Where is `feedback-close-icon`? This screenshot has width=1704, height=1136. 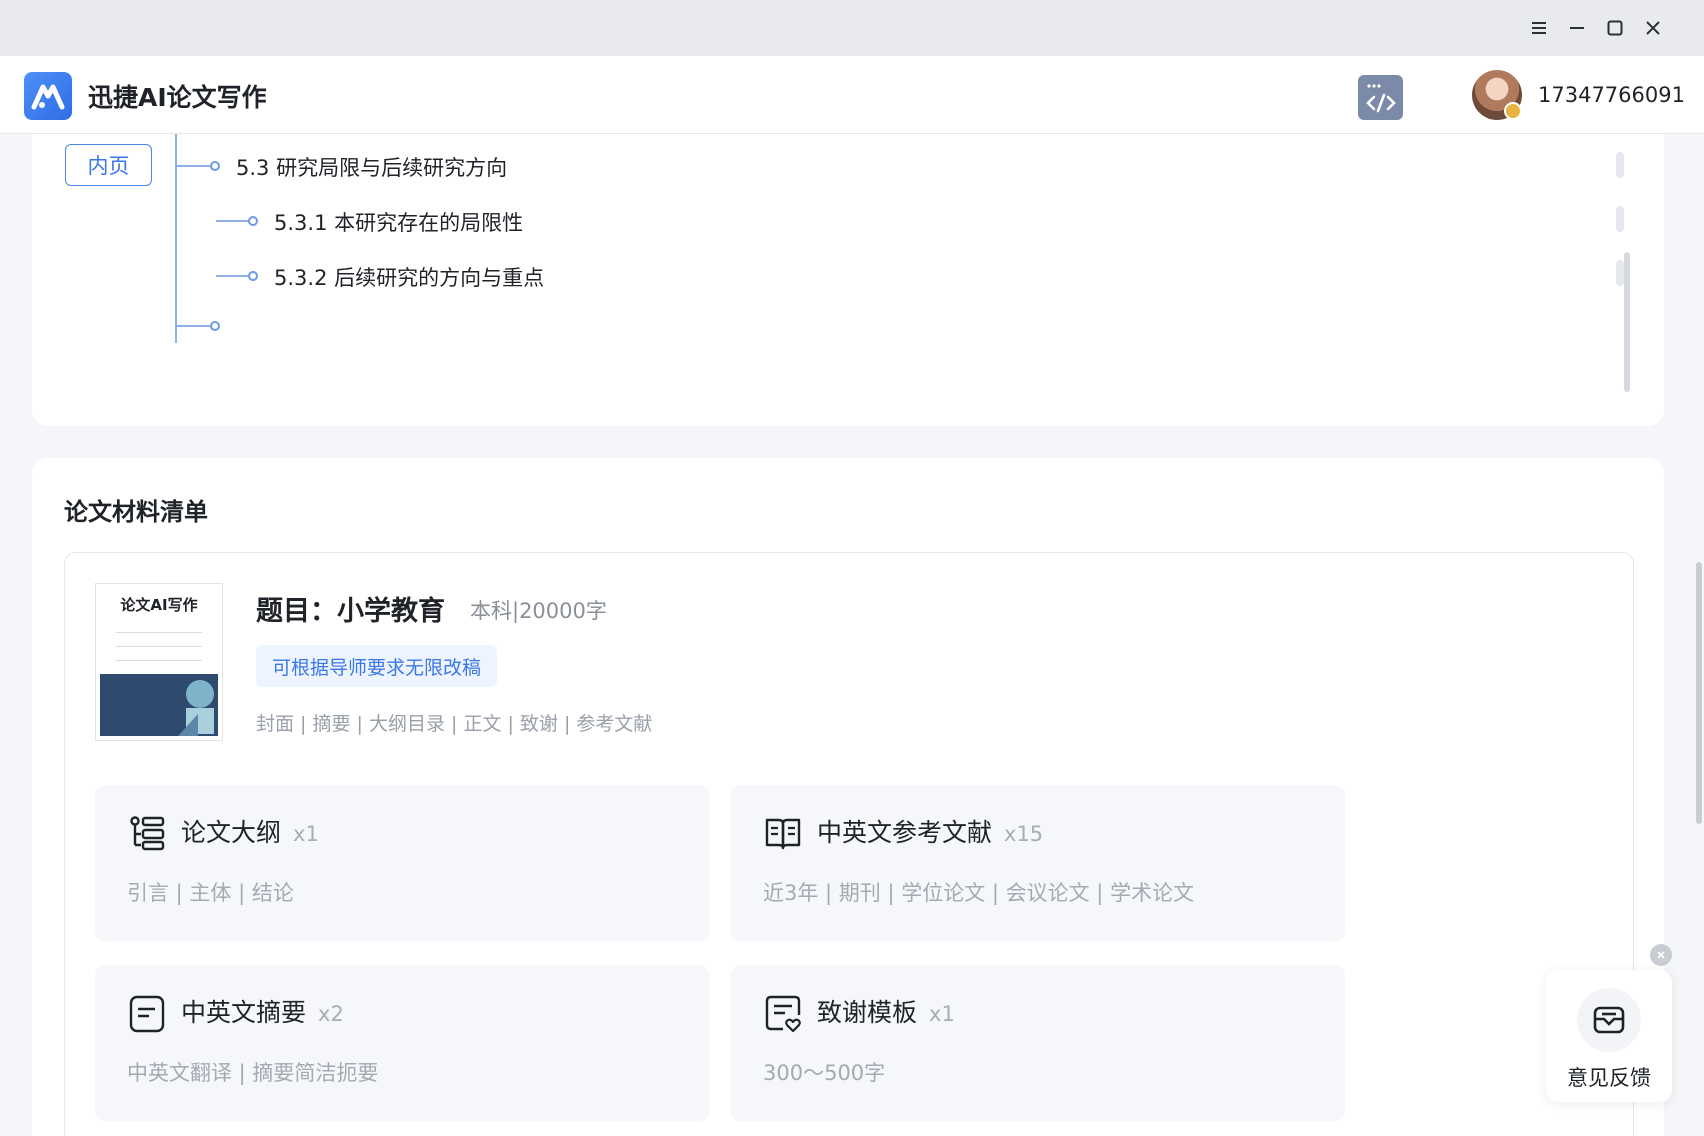
feedback-close-icon is located at coordinates (1661, 955).